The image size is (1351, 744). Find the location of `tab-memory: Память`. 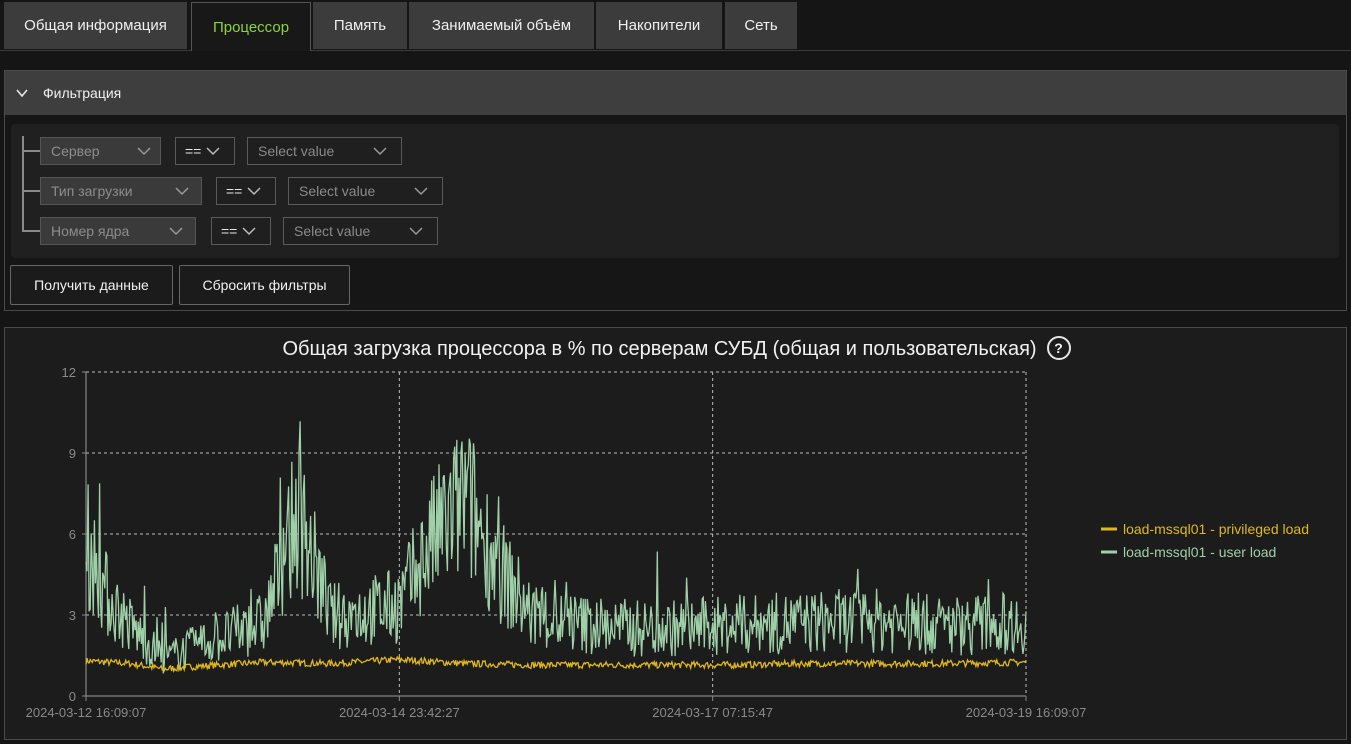

tab-memory: Память is located at coordinates (360, 25).